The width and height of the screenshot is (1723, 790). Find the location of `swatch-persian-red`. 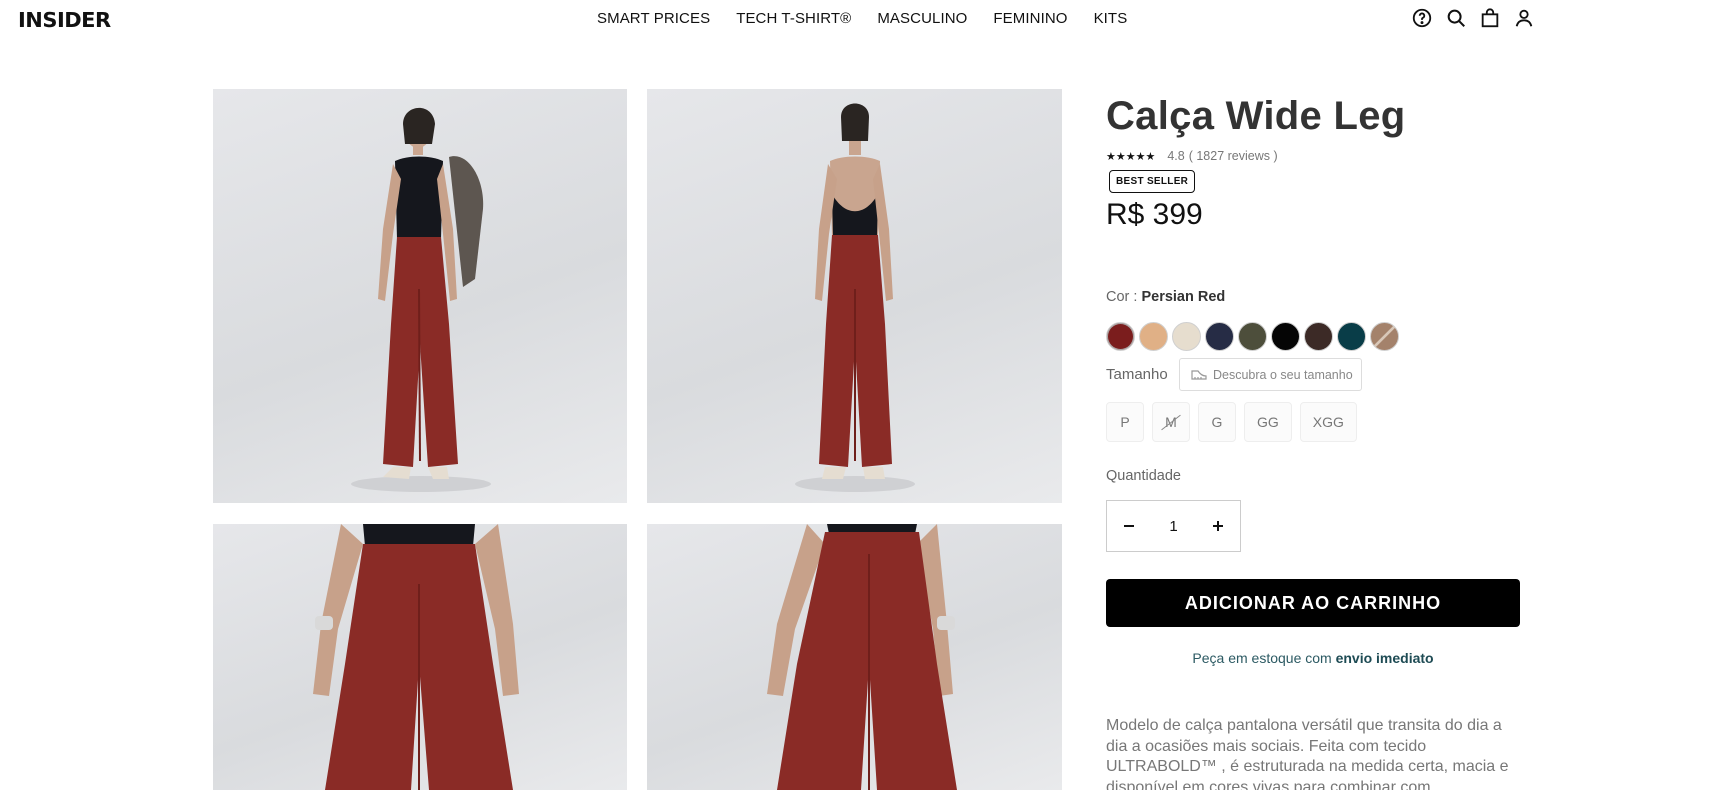

swatch-persian-red is located at coordinates (1120, 336).